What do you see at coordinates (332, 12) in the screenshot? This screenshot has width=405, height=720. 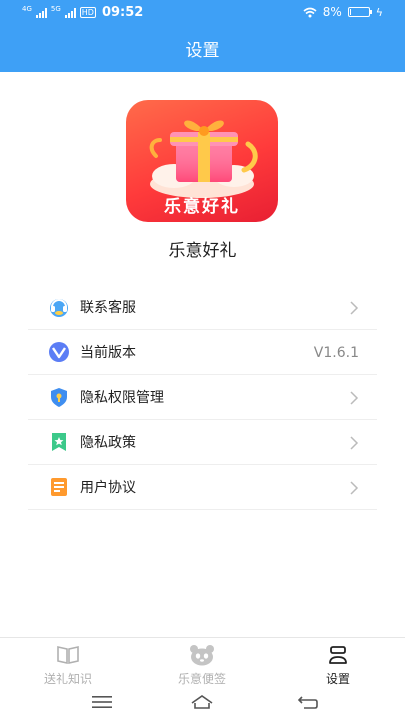 I see `battery-percent: 8%` at bounding box center [332, 12].